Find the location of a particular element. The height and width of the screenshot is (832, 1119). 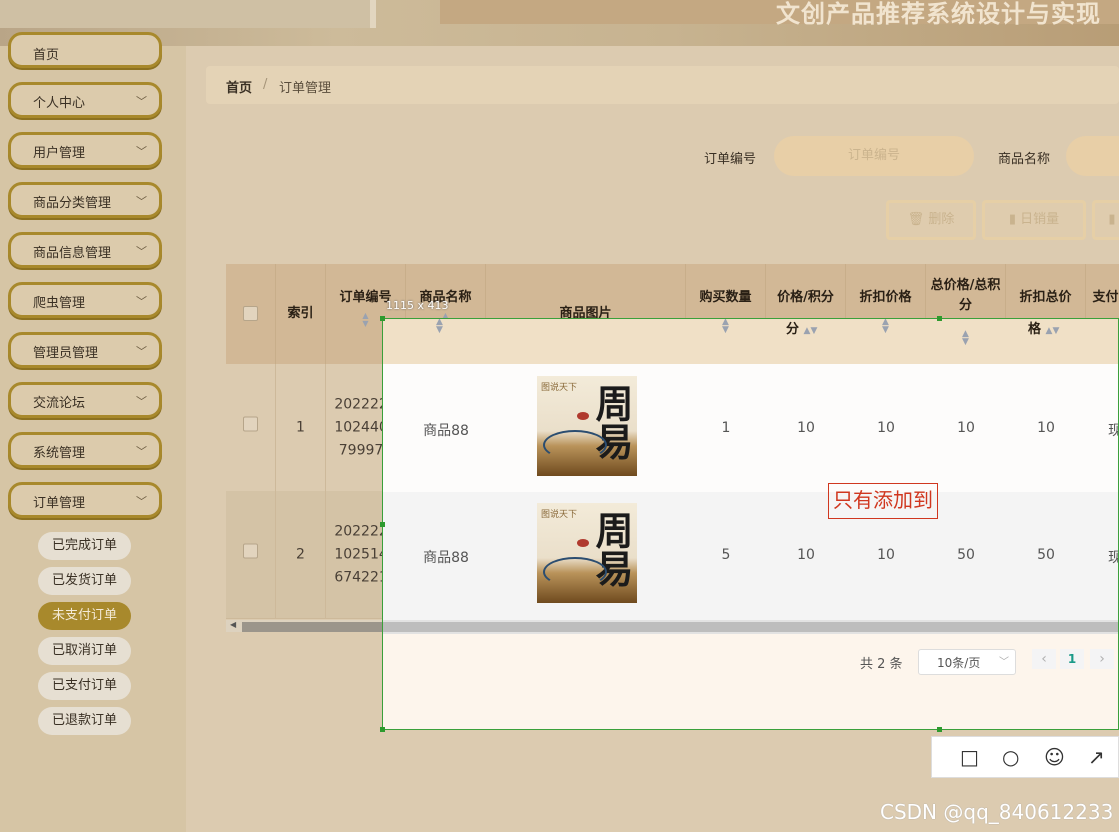

sidebar-item-system-management: 系统管理 ﹀ is located at coordinates (85, 450).